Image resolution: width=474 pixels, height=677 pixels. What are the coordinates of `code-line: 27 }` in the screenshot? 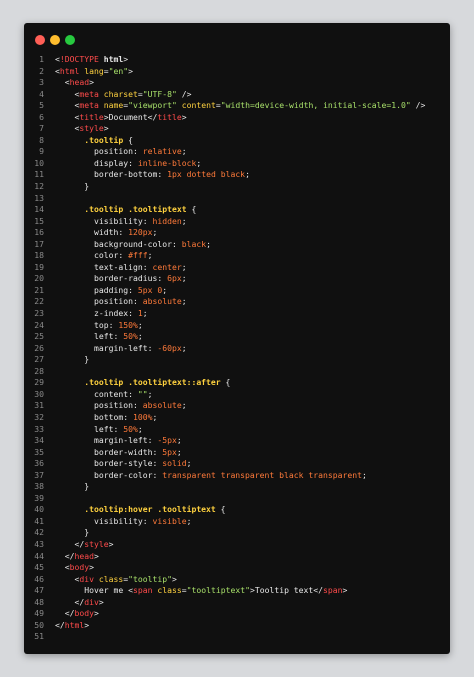 It's located at (237, 360).